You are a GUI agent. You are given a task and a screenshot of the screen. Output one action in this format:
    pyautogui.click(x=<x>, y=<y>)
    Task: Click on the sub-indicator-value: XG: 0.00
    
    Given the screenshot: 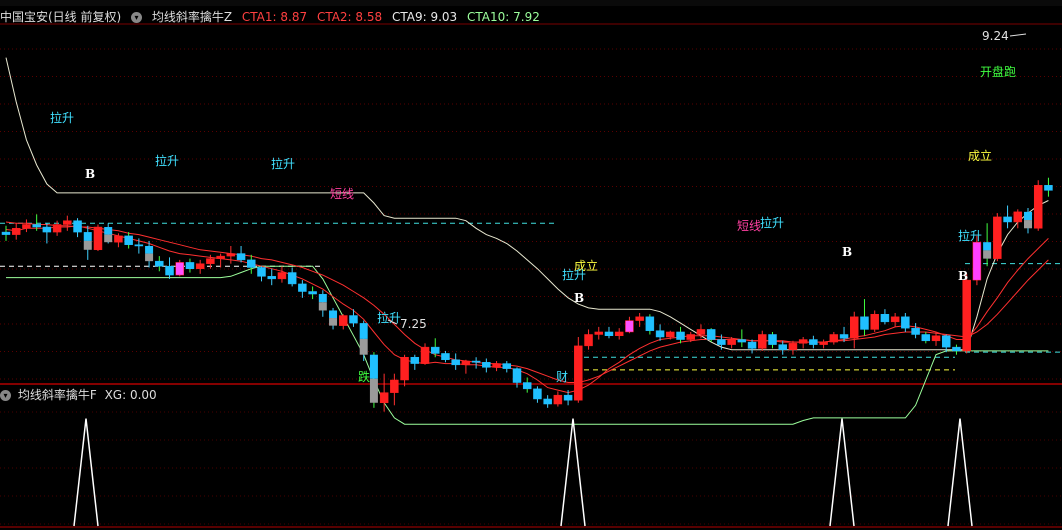 What is the action you would take?
    pyautogui.click(x=130, y=395)
    